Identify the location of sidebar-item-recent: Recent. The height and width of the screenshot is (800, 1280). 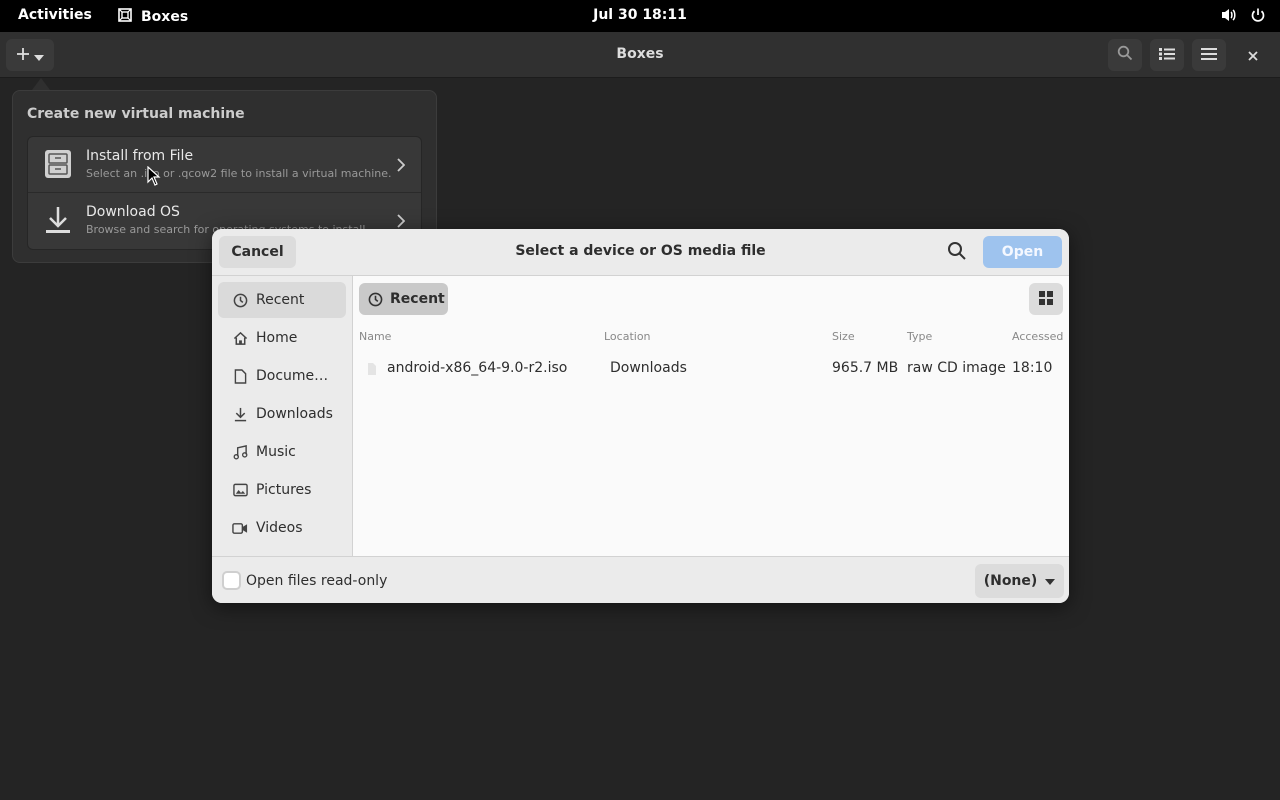
(282, 300).